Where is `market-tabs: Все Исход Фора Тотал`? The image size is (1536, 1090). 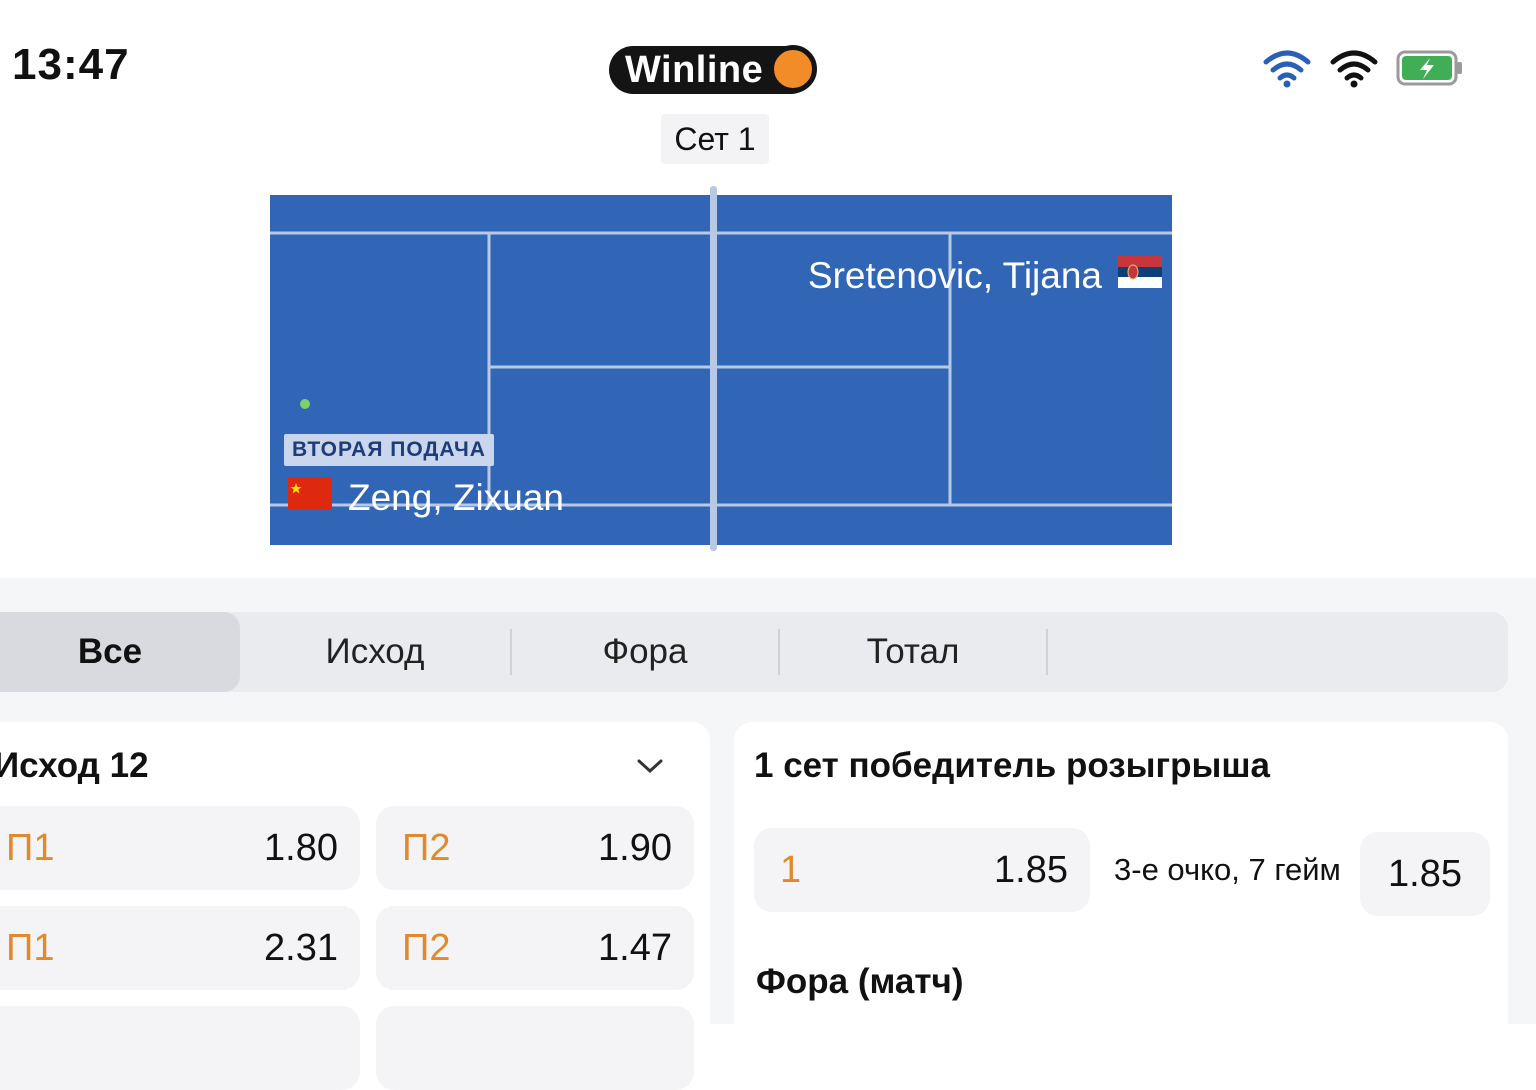
market-tabs: Все Исход Фора Тотал is located at coordinates (754, 652).